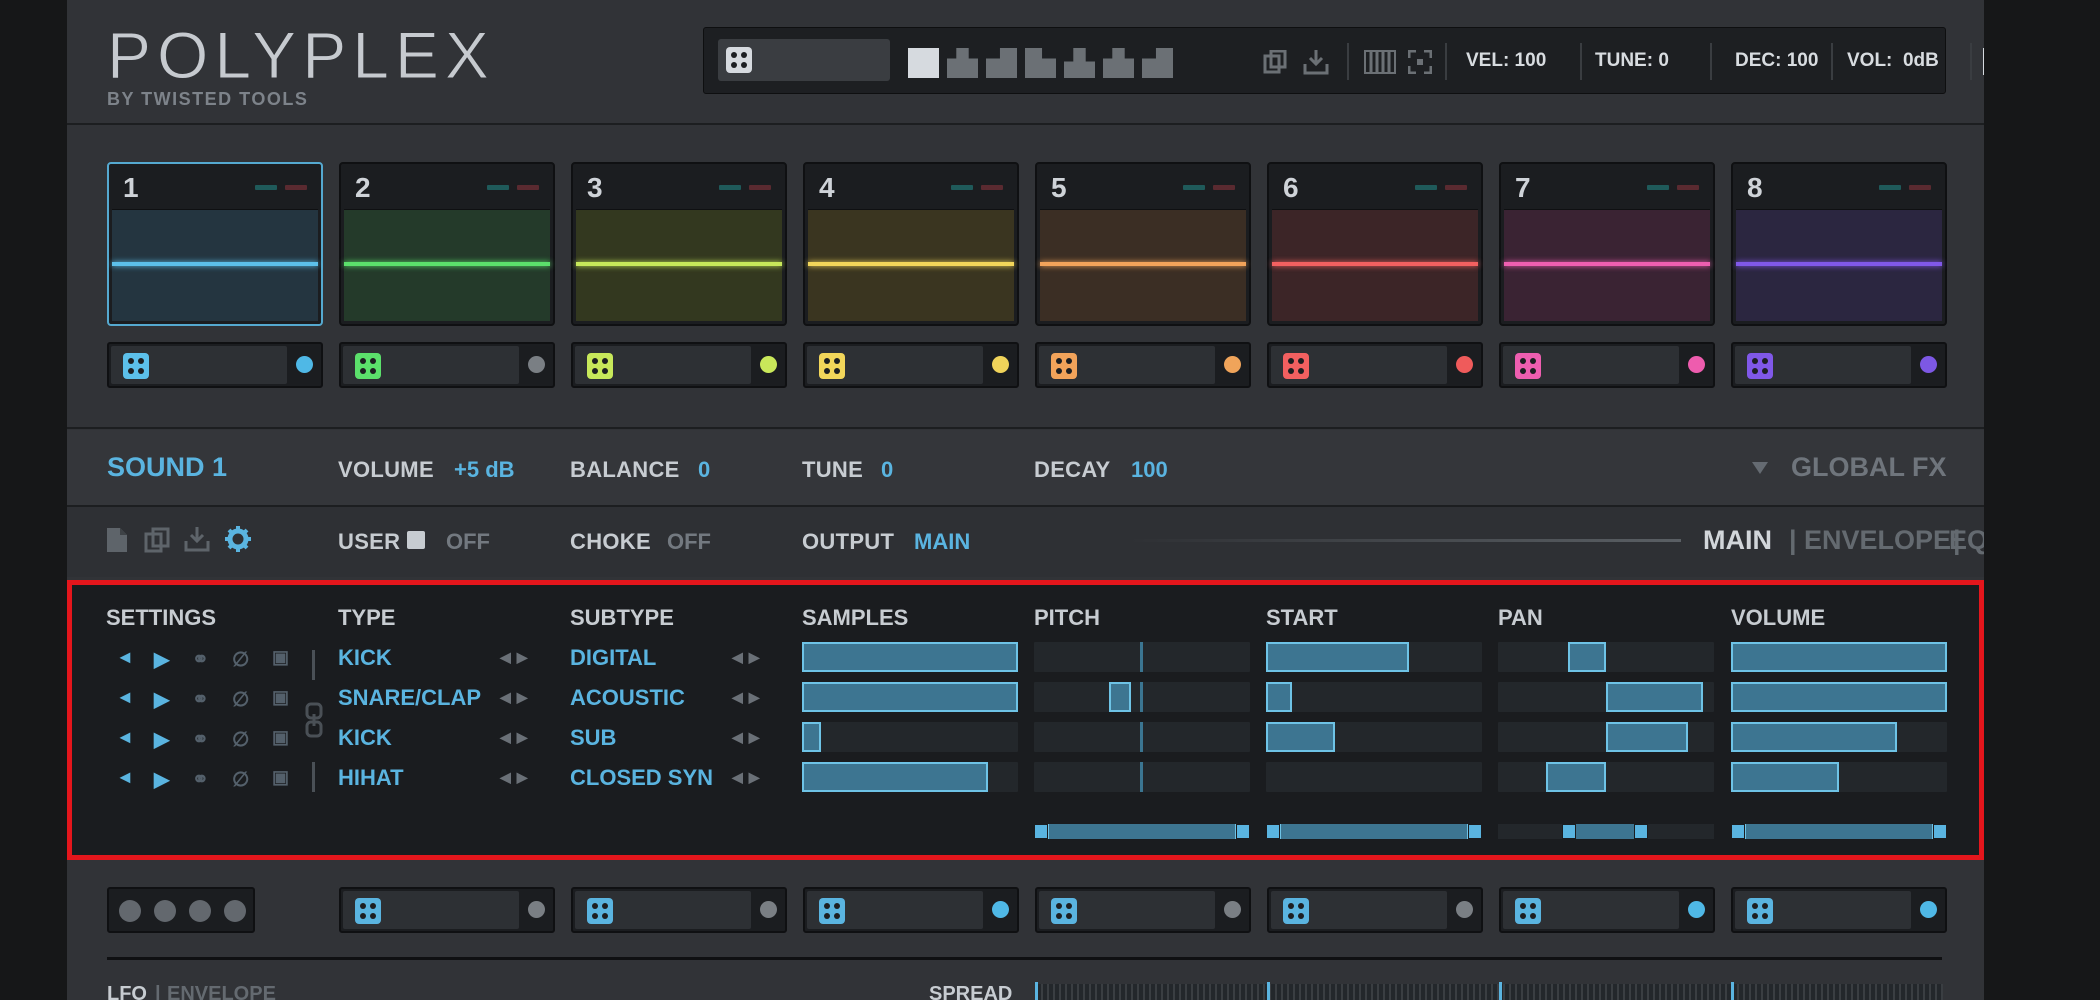 This screenshot has width=2100, height=1000. What do you see at coordinates (627, 698) in the screenshot?
I see `layer-subtype: ACOUSTIC` at bounding box center [627, 698].